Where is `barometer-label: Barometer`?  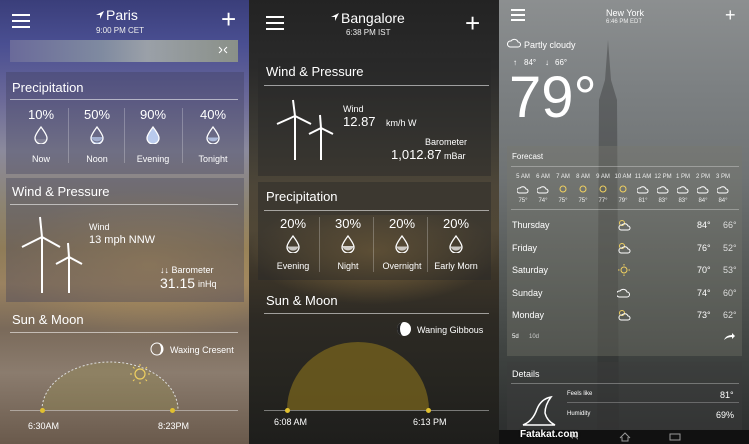 barometer-label: Barometer is located at coordinates (446, 142).